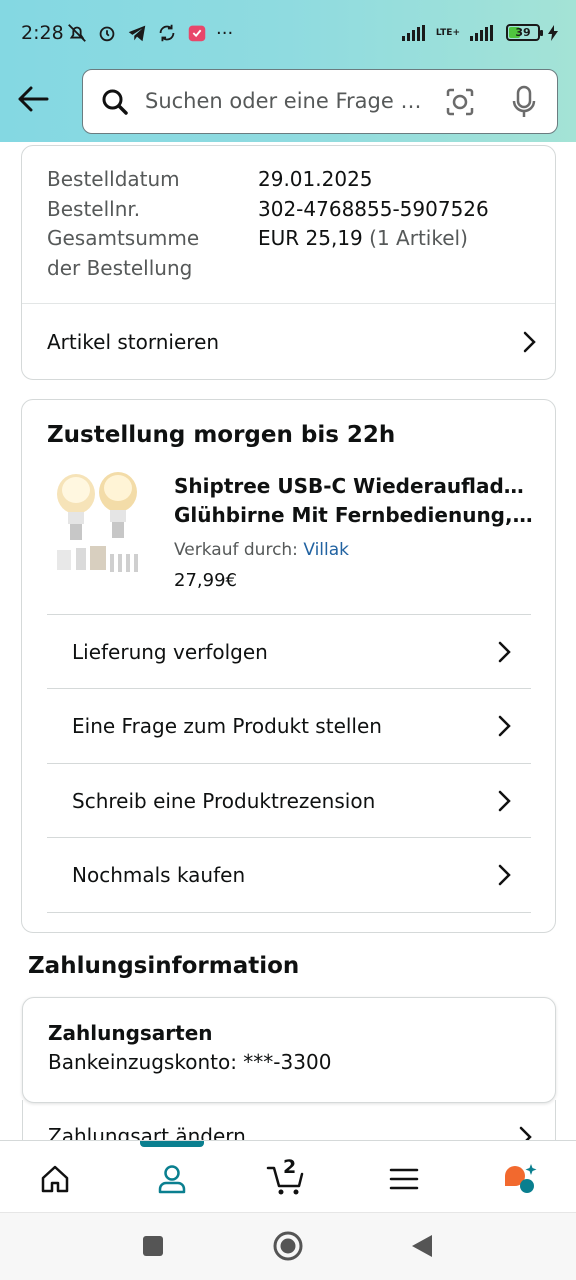 Image resolution: width=576 pixels, height=1280 pixels. What do you see at coordinates (113, 179) in the screenshot?
I see `order-date-label: Bestelldatum` at bounding box center [113, 179].